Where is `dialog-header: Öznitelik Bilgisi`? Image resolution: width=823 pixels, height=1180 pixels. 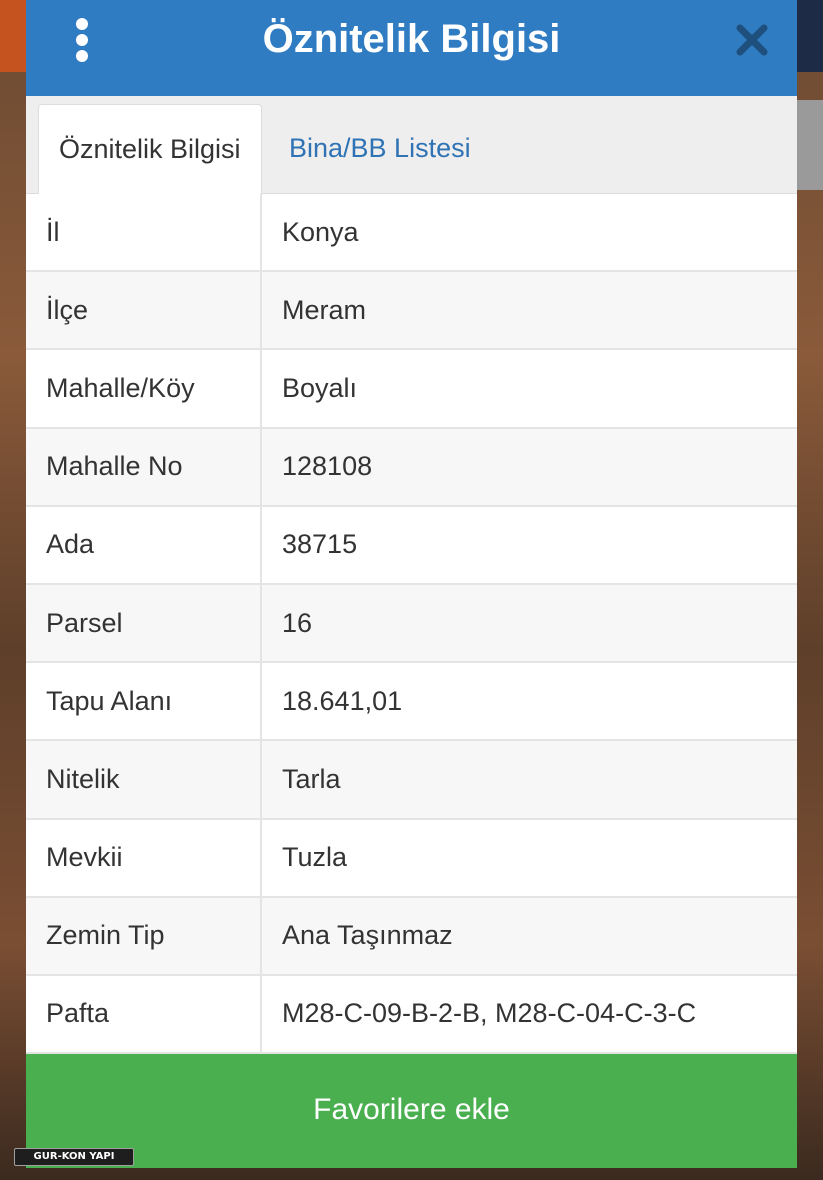 dialog-header: Öznitelik Bilgisi is located at coordinates (411, 48).